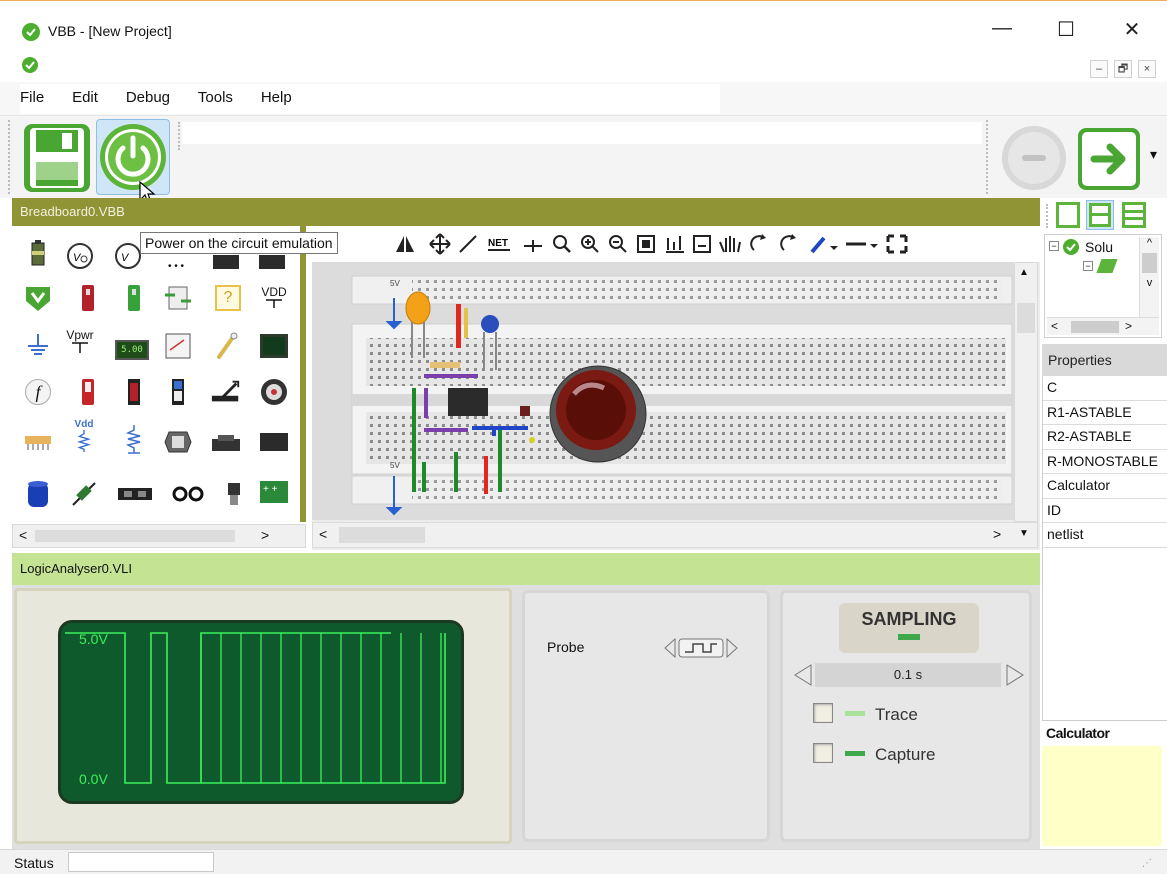  Describe the element at coordinates (1105, 535) in the screenshot. I see `property-row: netlist` at that location.